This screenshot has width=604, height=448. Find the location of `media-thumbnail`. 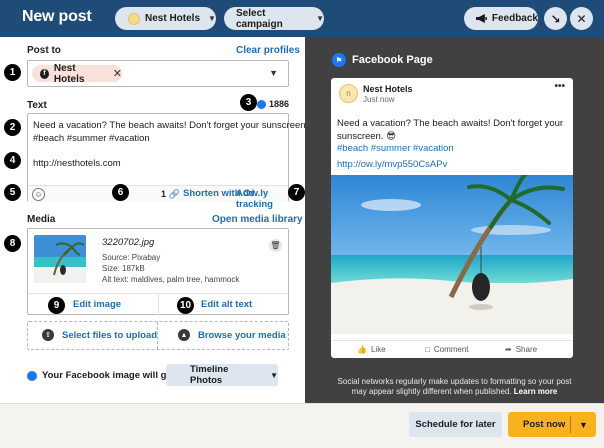

media-thumbnail is located at coordinates (60, 259).